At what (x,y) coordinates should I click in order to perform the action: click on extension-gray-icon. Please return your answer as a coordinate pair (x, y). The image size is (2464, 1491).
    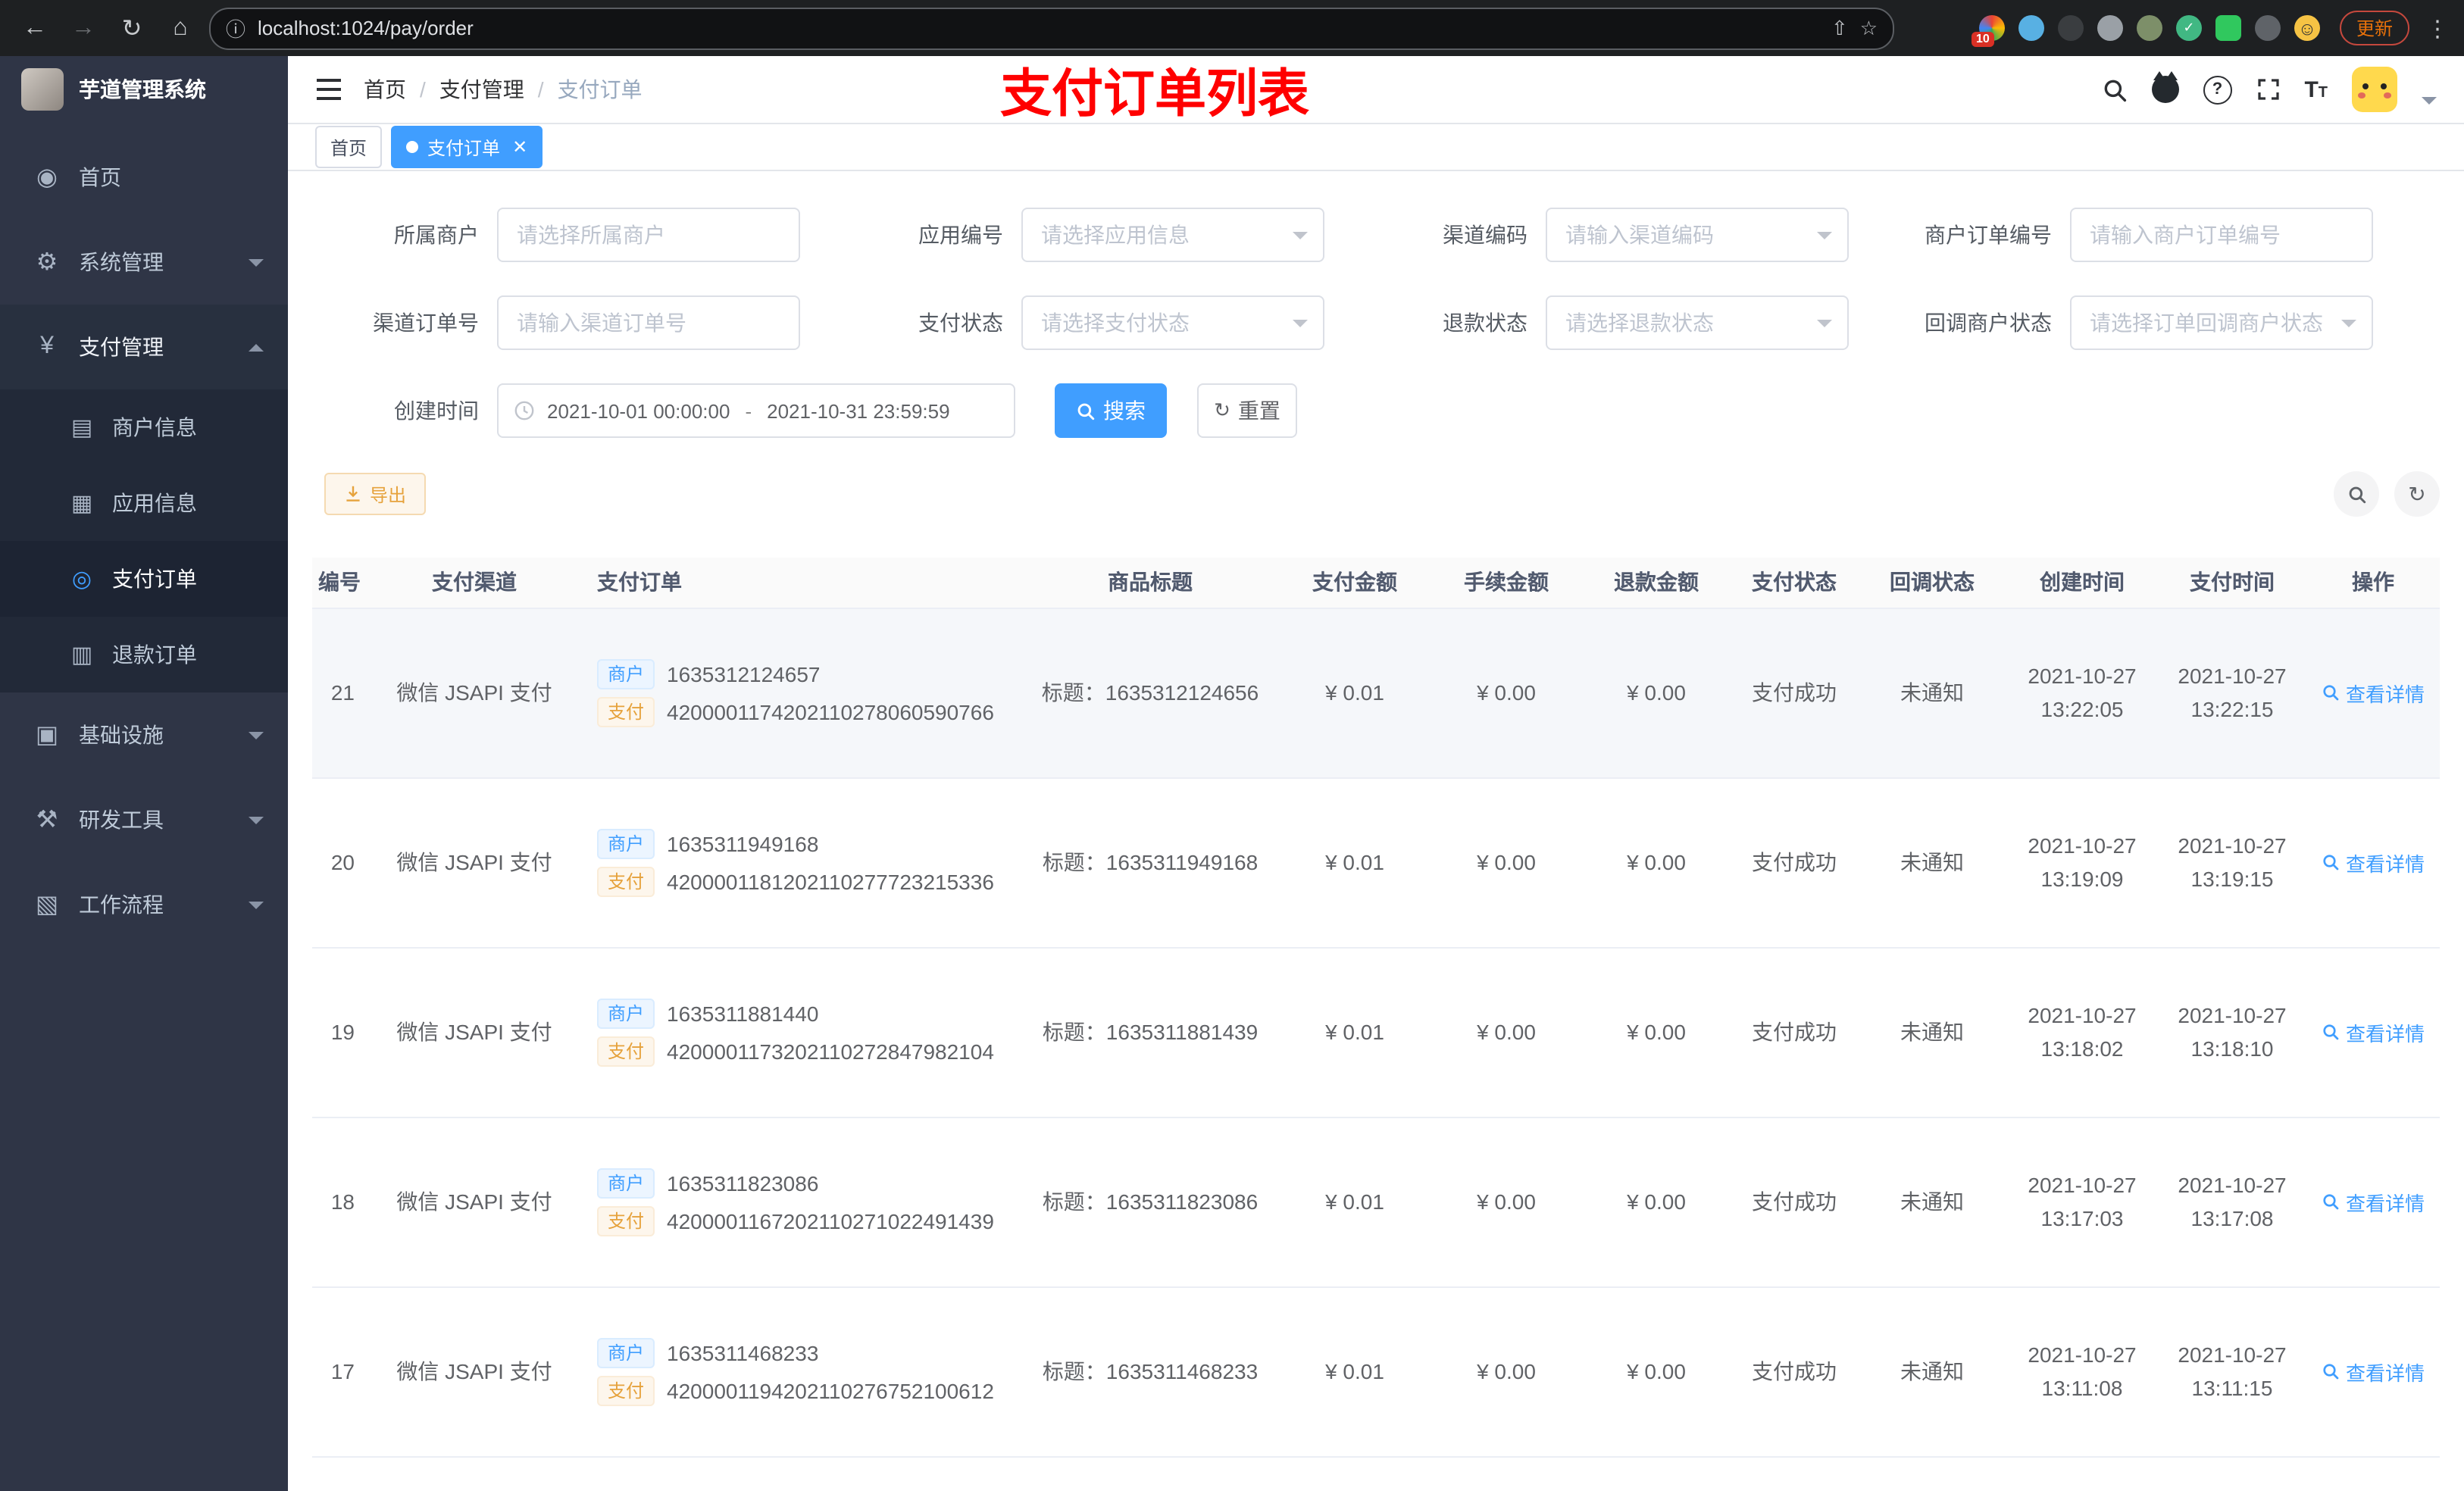
    Looking at the image, I should click on (2110, 28).